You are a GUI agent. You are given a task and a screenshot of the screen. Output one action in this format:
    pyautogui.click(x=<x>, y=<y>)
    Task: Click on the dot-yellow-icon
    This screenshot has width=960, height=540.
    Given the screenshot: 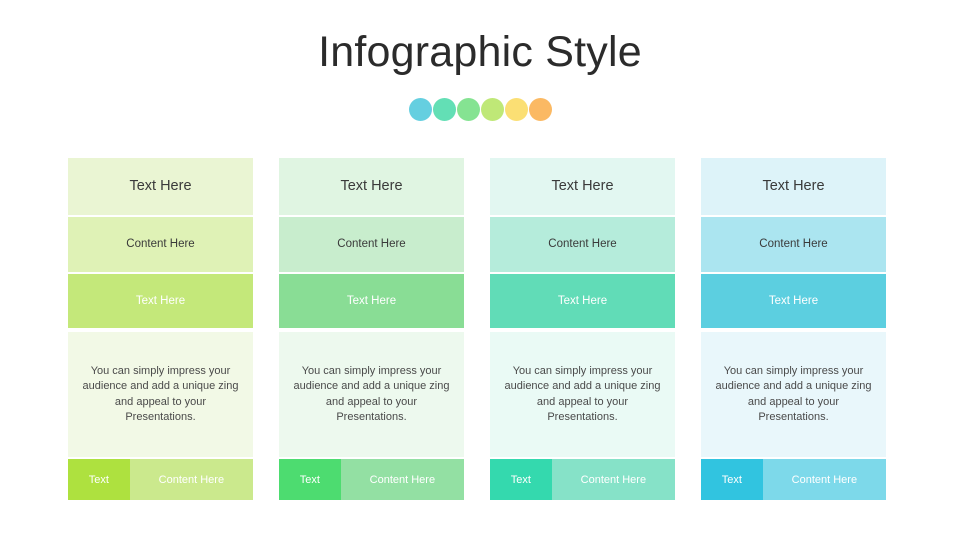 What is the action you would take?
    pyautogui.click(x=516, y=109)
    